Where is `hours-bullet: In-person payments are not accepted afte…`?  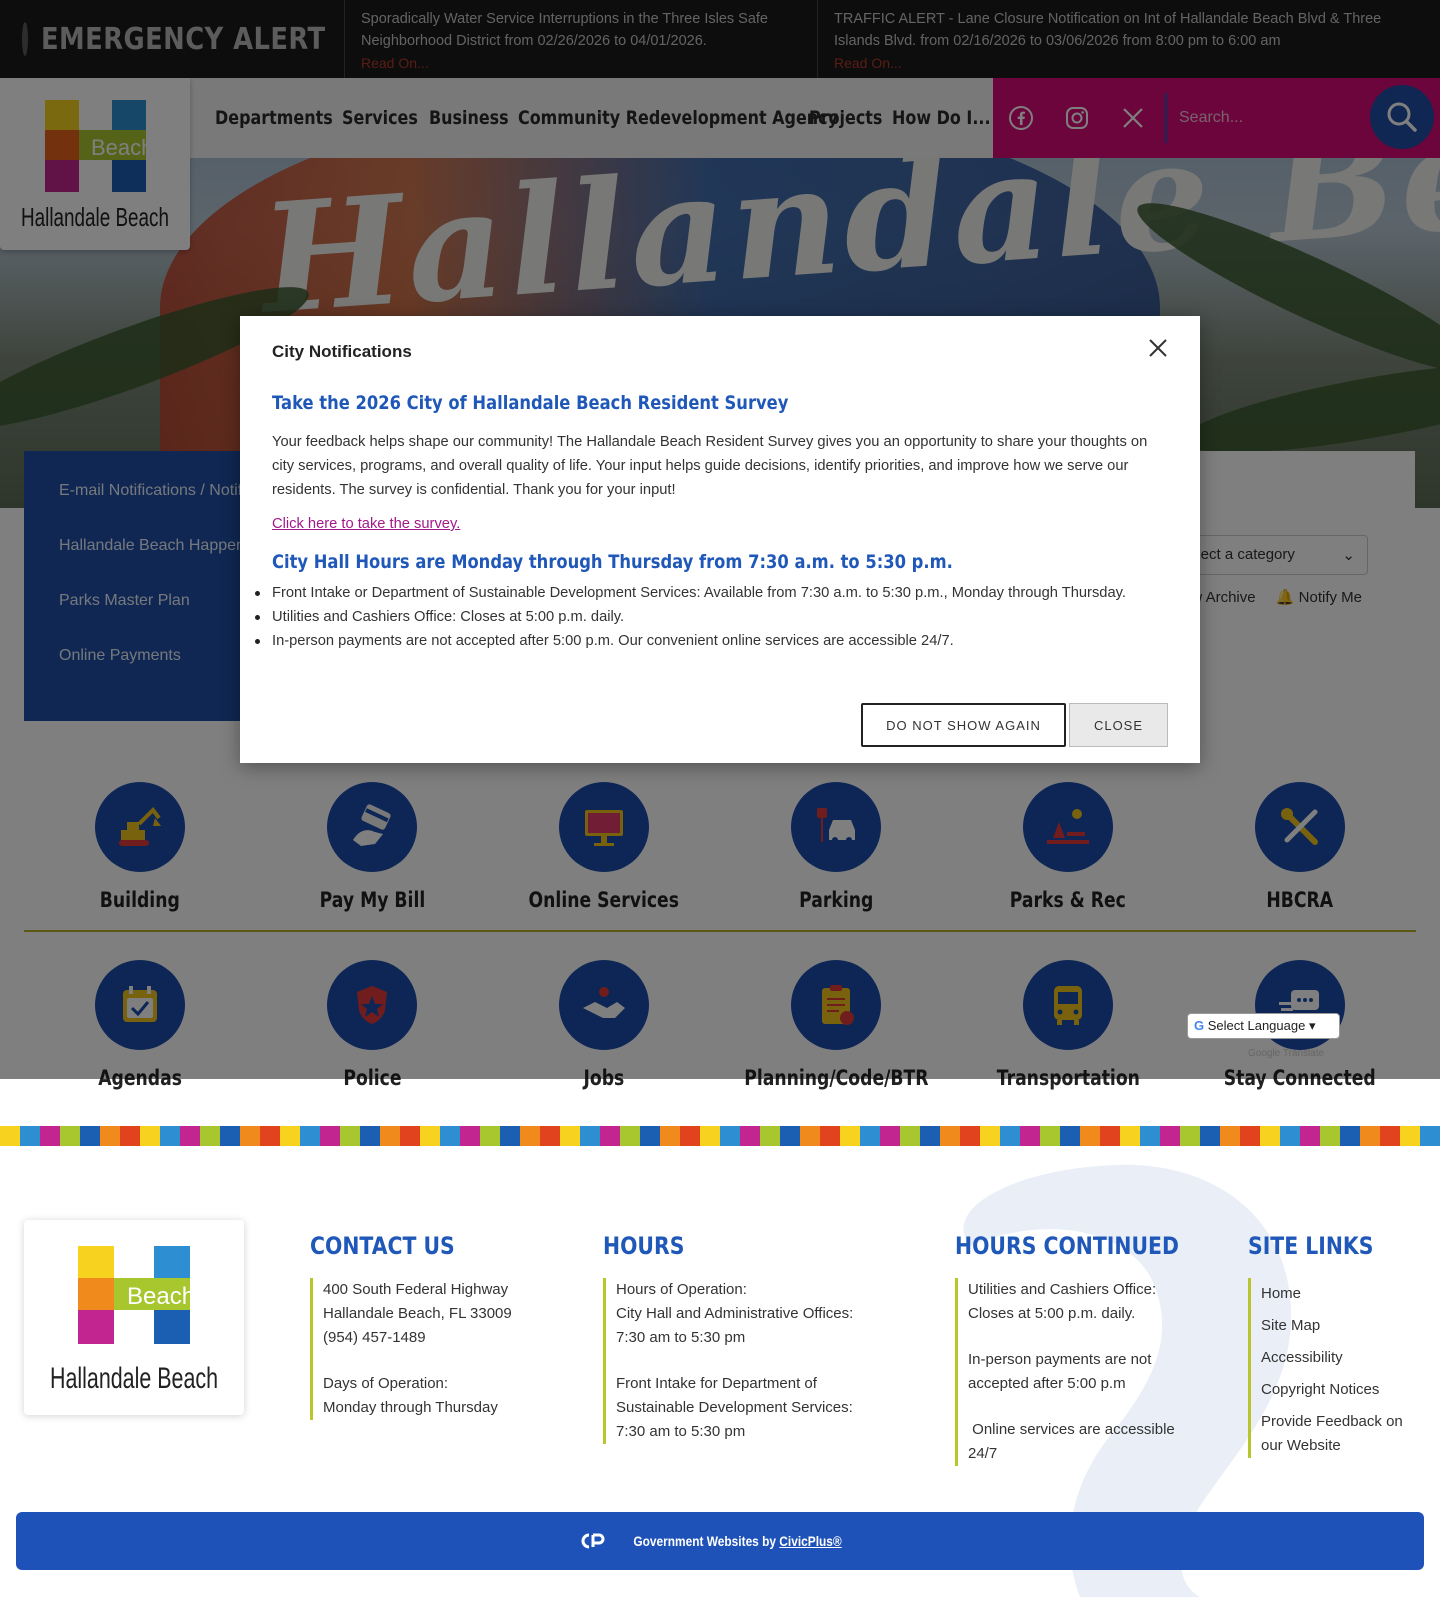
hours-bullet: In-person payments are not accepted afte… is located at coordinates (711, 641).